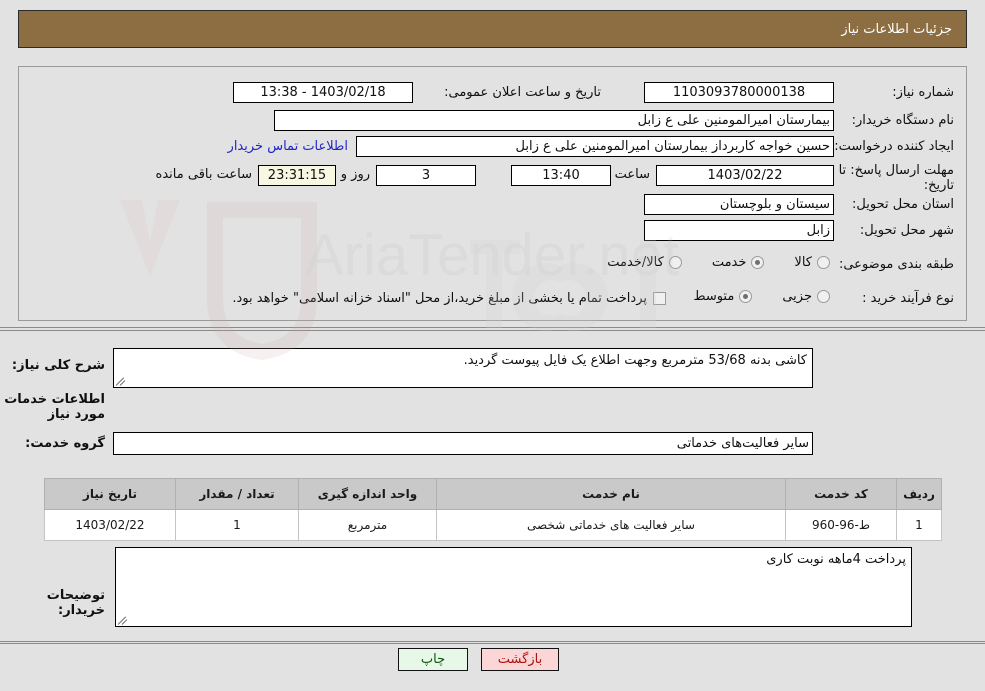  What do you see at coordinates (632, 174) in the screenshot?
I see `deadline-hour-label: ساعت` at bounding box center [632, 174].